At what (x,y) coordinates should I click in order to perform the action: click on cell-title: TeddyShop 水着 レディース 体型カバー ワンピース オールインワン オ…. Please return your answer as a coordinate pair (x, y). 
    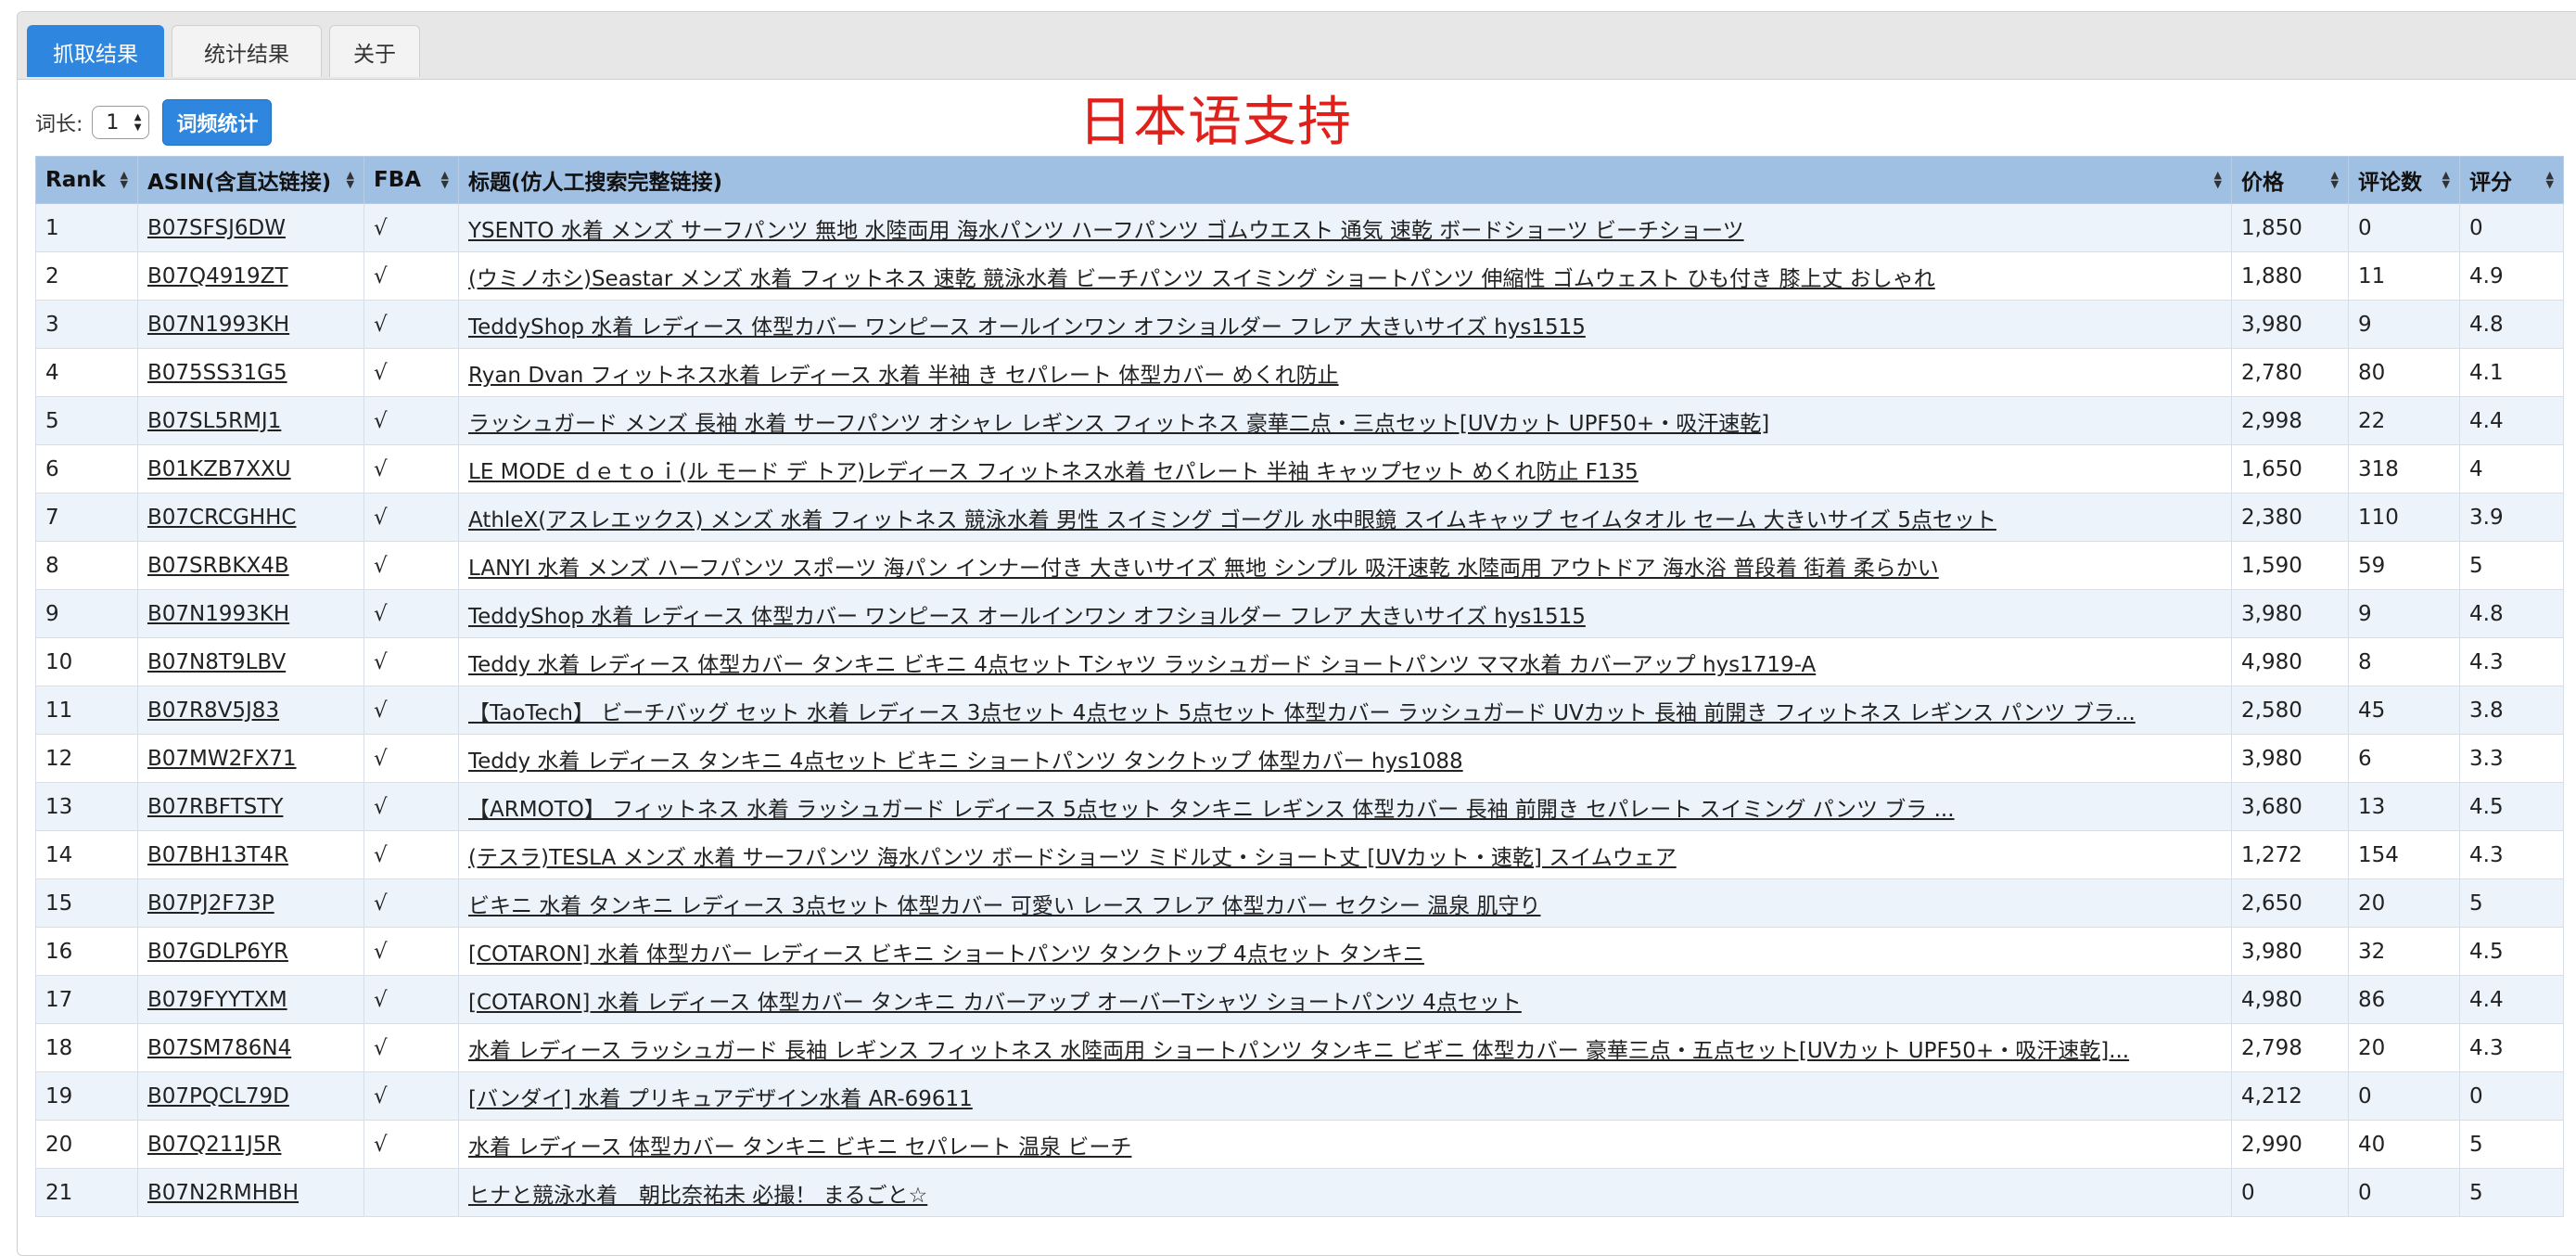
    Looking at the image, I should click on (1345, 324).